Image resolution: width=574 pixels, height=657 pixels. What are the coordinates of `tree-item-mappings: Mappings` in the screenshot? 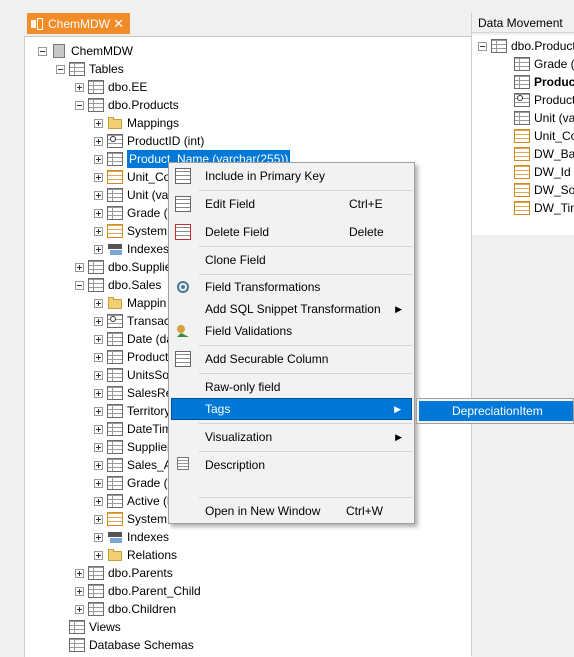 It's located at (136, 123).